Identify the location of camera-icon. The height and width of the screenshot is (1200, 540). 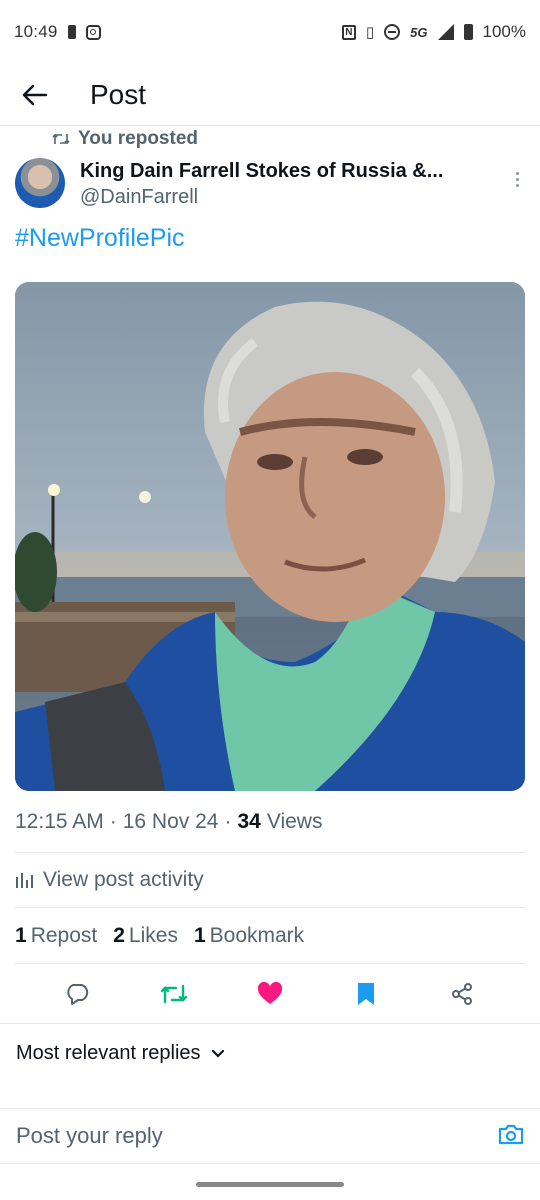
(511, 1134).